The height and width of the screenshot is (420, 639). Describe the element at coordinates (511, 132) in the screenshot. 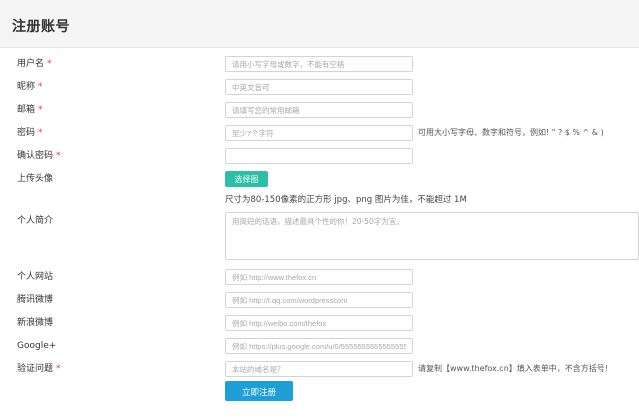

I see `password-hint: 可用大小写字母、数字和符号，例如! " ? $ % ^ & )` at that location.